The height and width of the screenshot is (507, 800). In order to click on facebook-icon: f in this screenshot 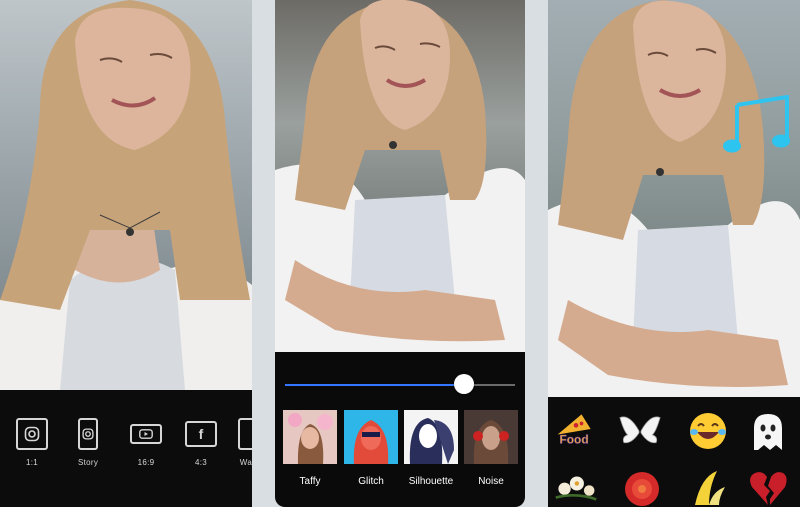, I will do `click(201, 434)`.